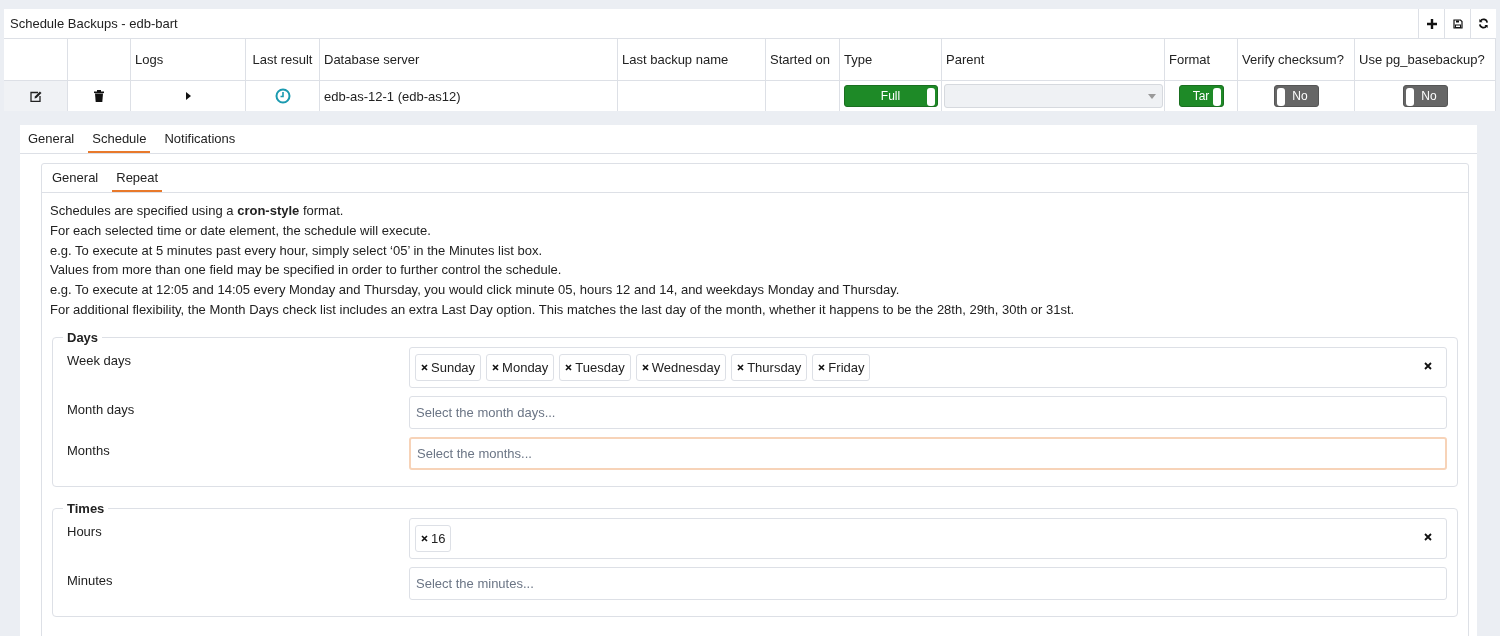 Image resolution: width=1500 pixels, height=636 pixels. Describe the element at coordinates (433, 538) in the screenshot. I see `selected-tag: 16` at that location.